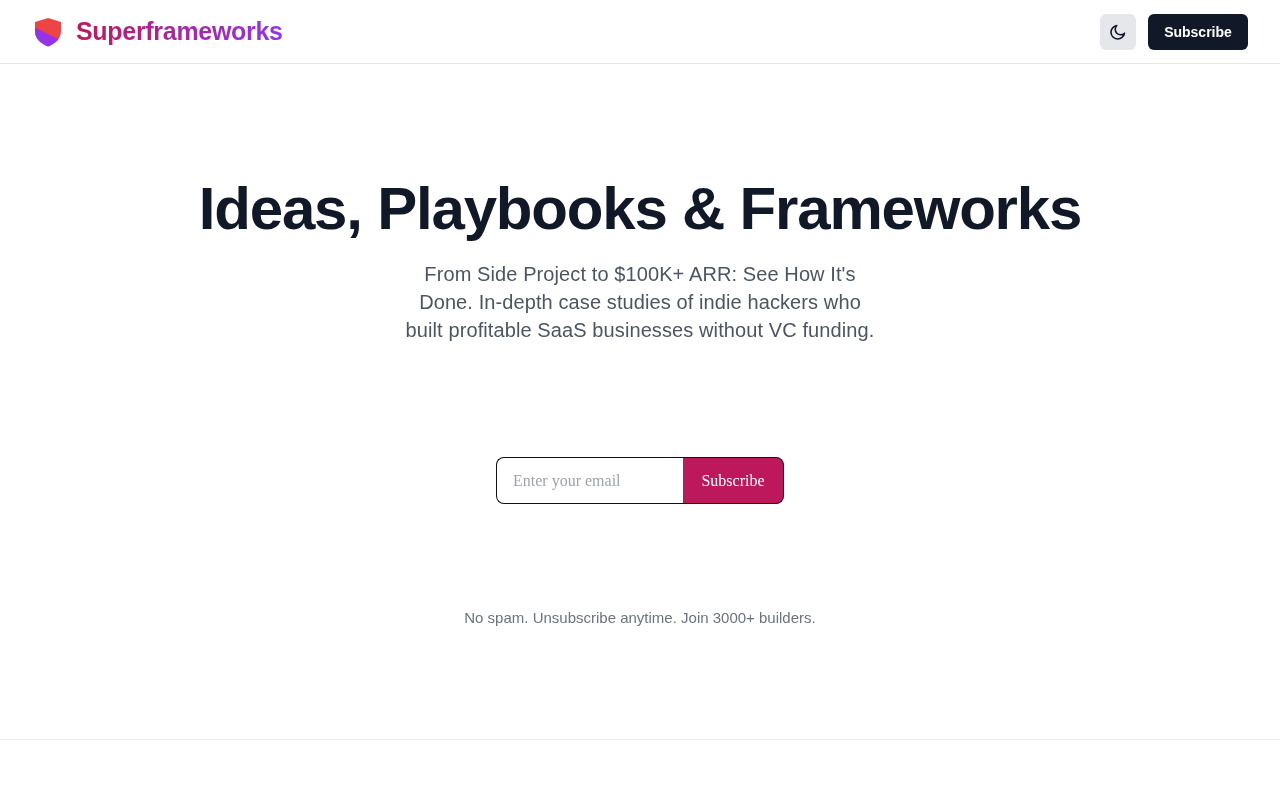 The width and height of the screenshot is (1280, 800). Describe the element at coordinates (48, 31) in the screenshot. I see `shield-logo-icon` at that location.